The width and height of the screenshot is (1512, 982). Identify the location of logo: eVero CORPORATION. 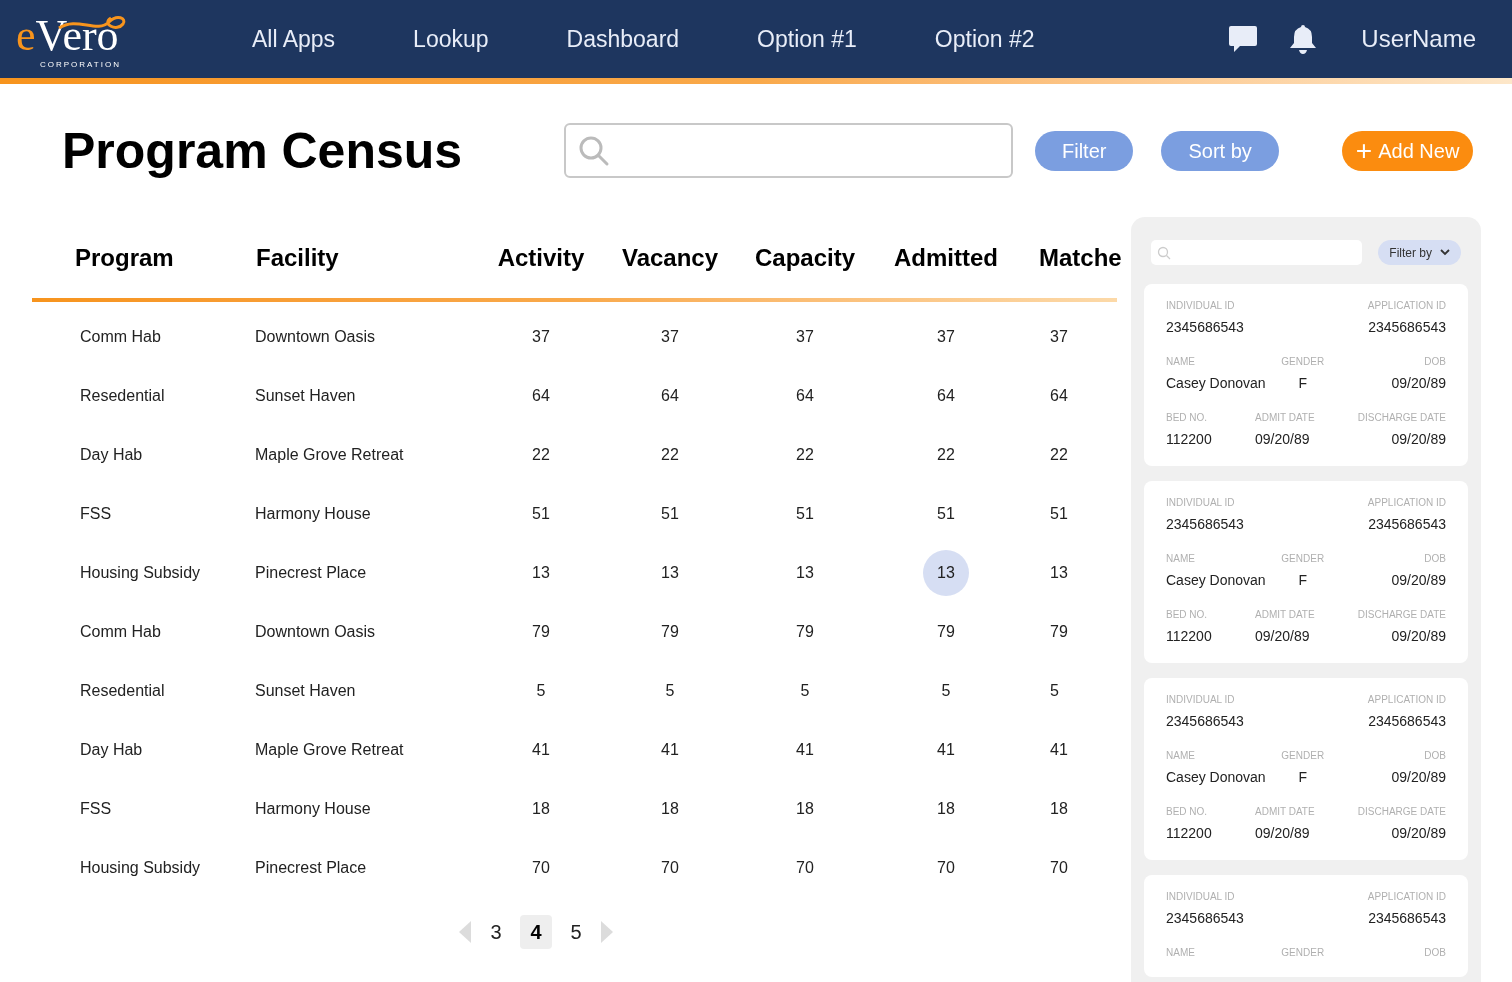
(79, 39).